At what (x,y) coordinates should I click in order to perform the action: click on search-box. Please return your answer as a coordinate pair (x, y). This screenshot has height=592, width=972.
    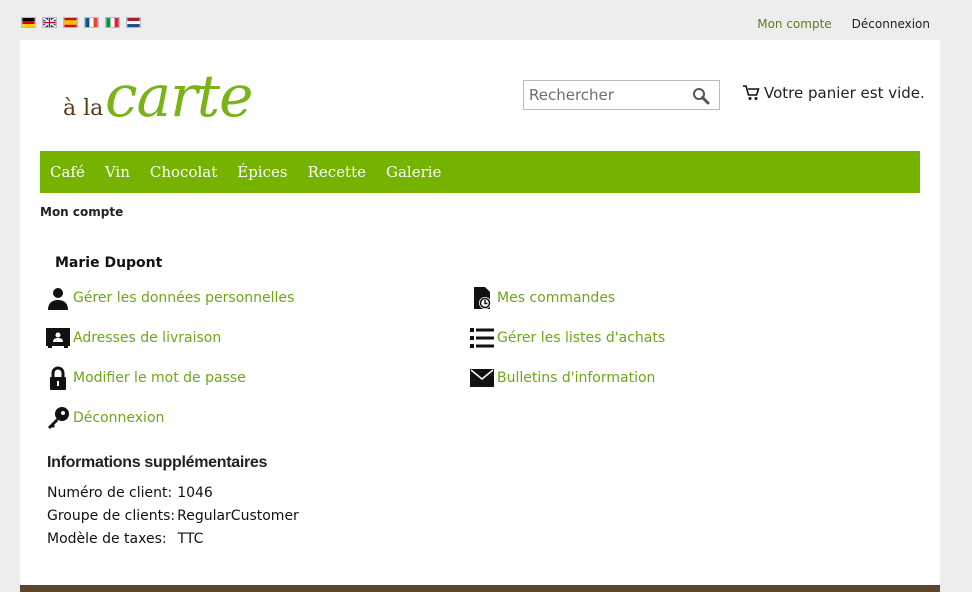
    Looking at the image, I should click on (621, 95).